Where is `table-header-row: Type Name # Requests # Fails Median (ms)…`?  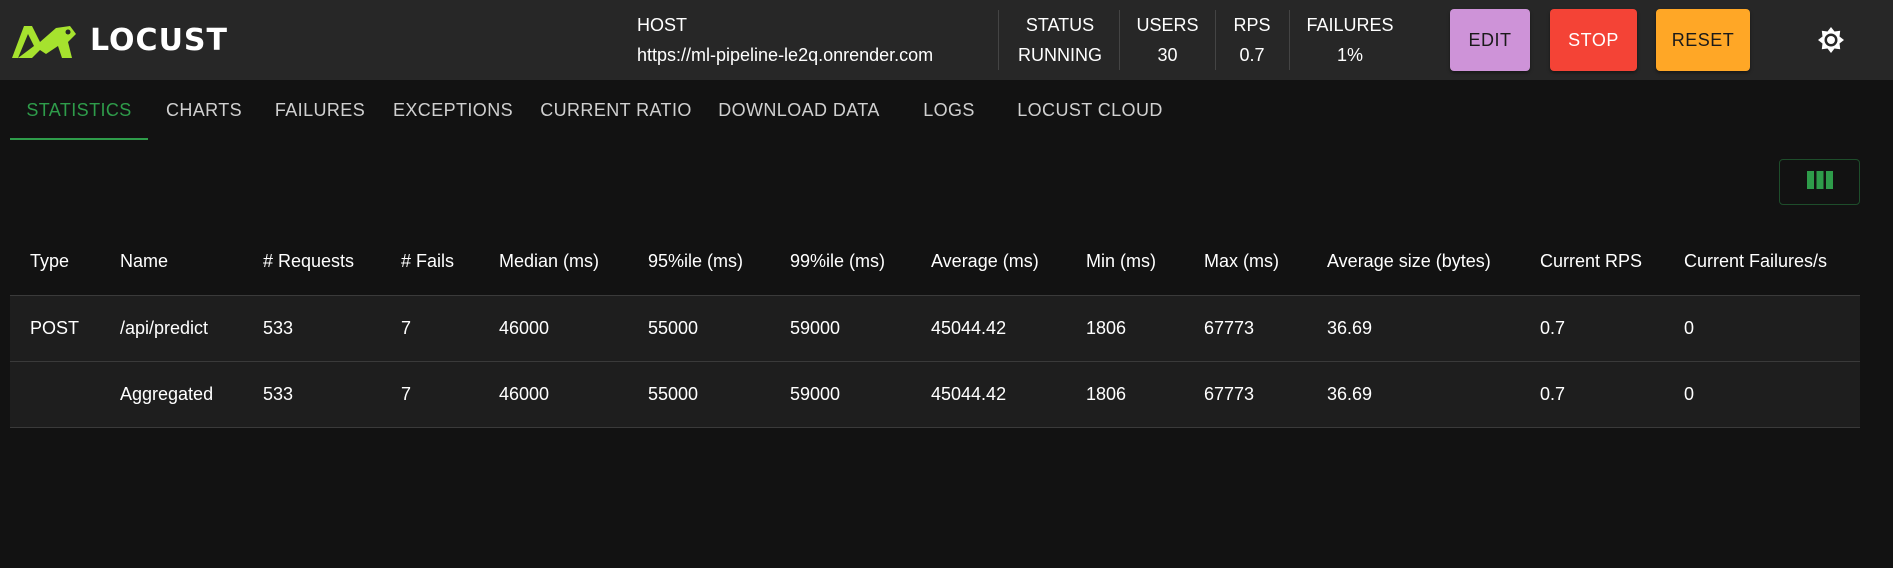
table-header-row: Type Name # Requests # Fails Median (ms)… is located at coordinates (935, 262).